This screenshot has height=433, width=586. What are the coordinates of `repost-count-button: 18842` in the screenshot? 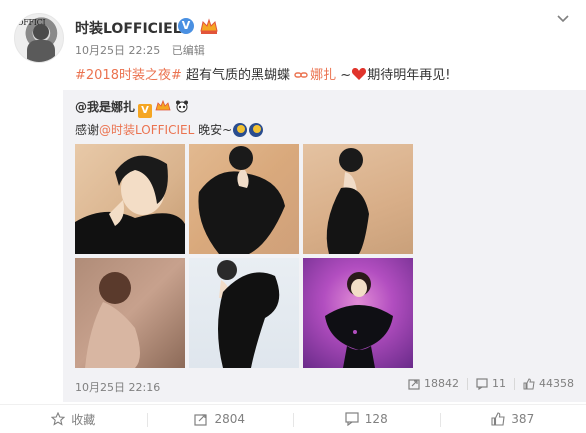 It's located at (433, 383).